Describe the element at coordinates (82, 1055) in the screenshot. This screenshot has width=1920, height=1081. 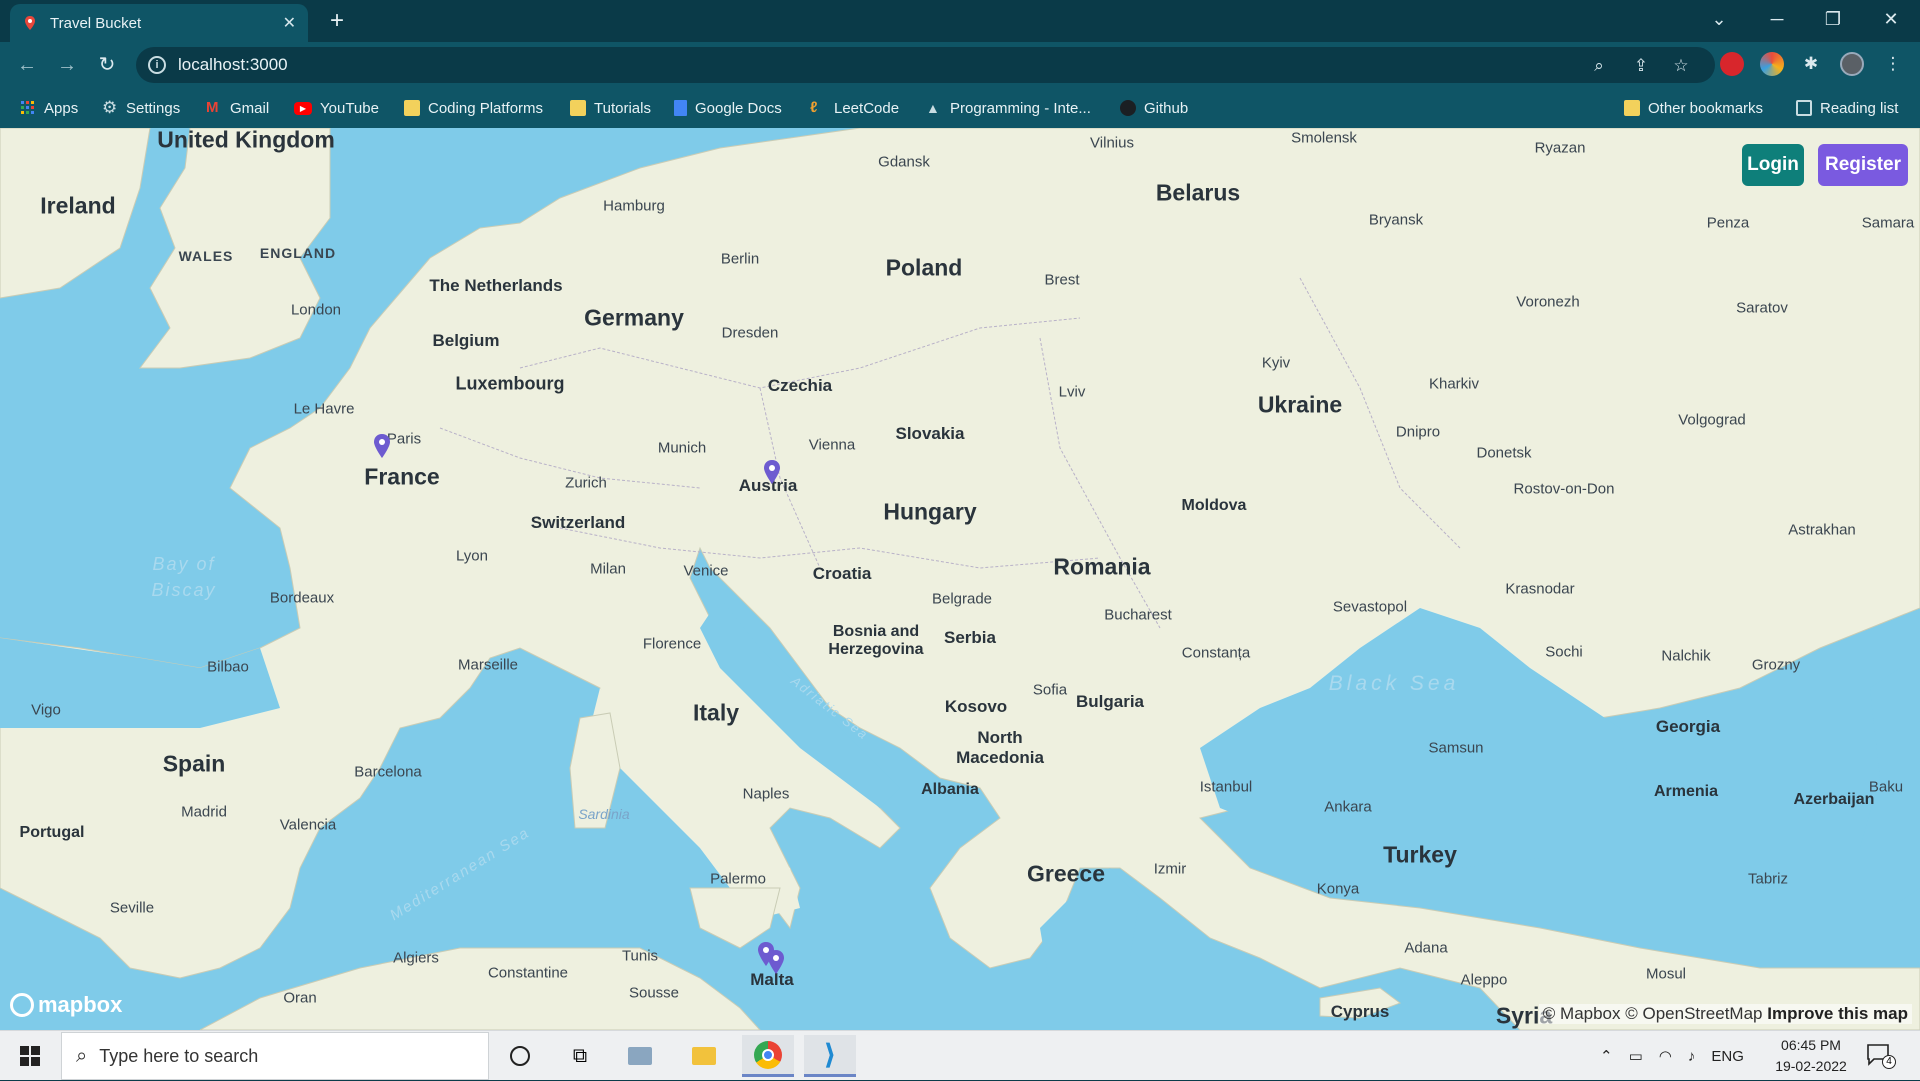
I see `search-icon: ⌕` at that location.